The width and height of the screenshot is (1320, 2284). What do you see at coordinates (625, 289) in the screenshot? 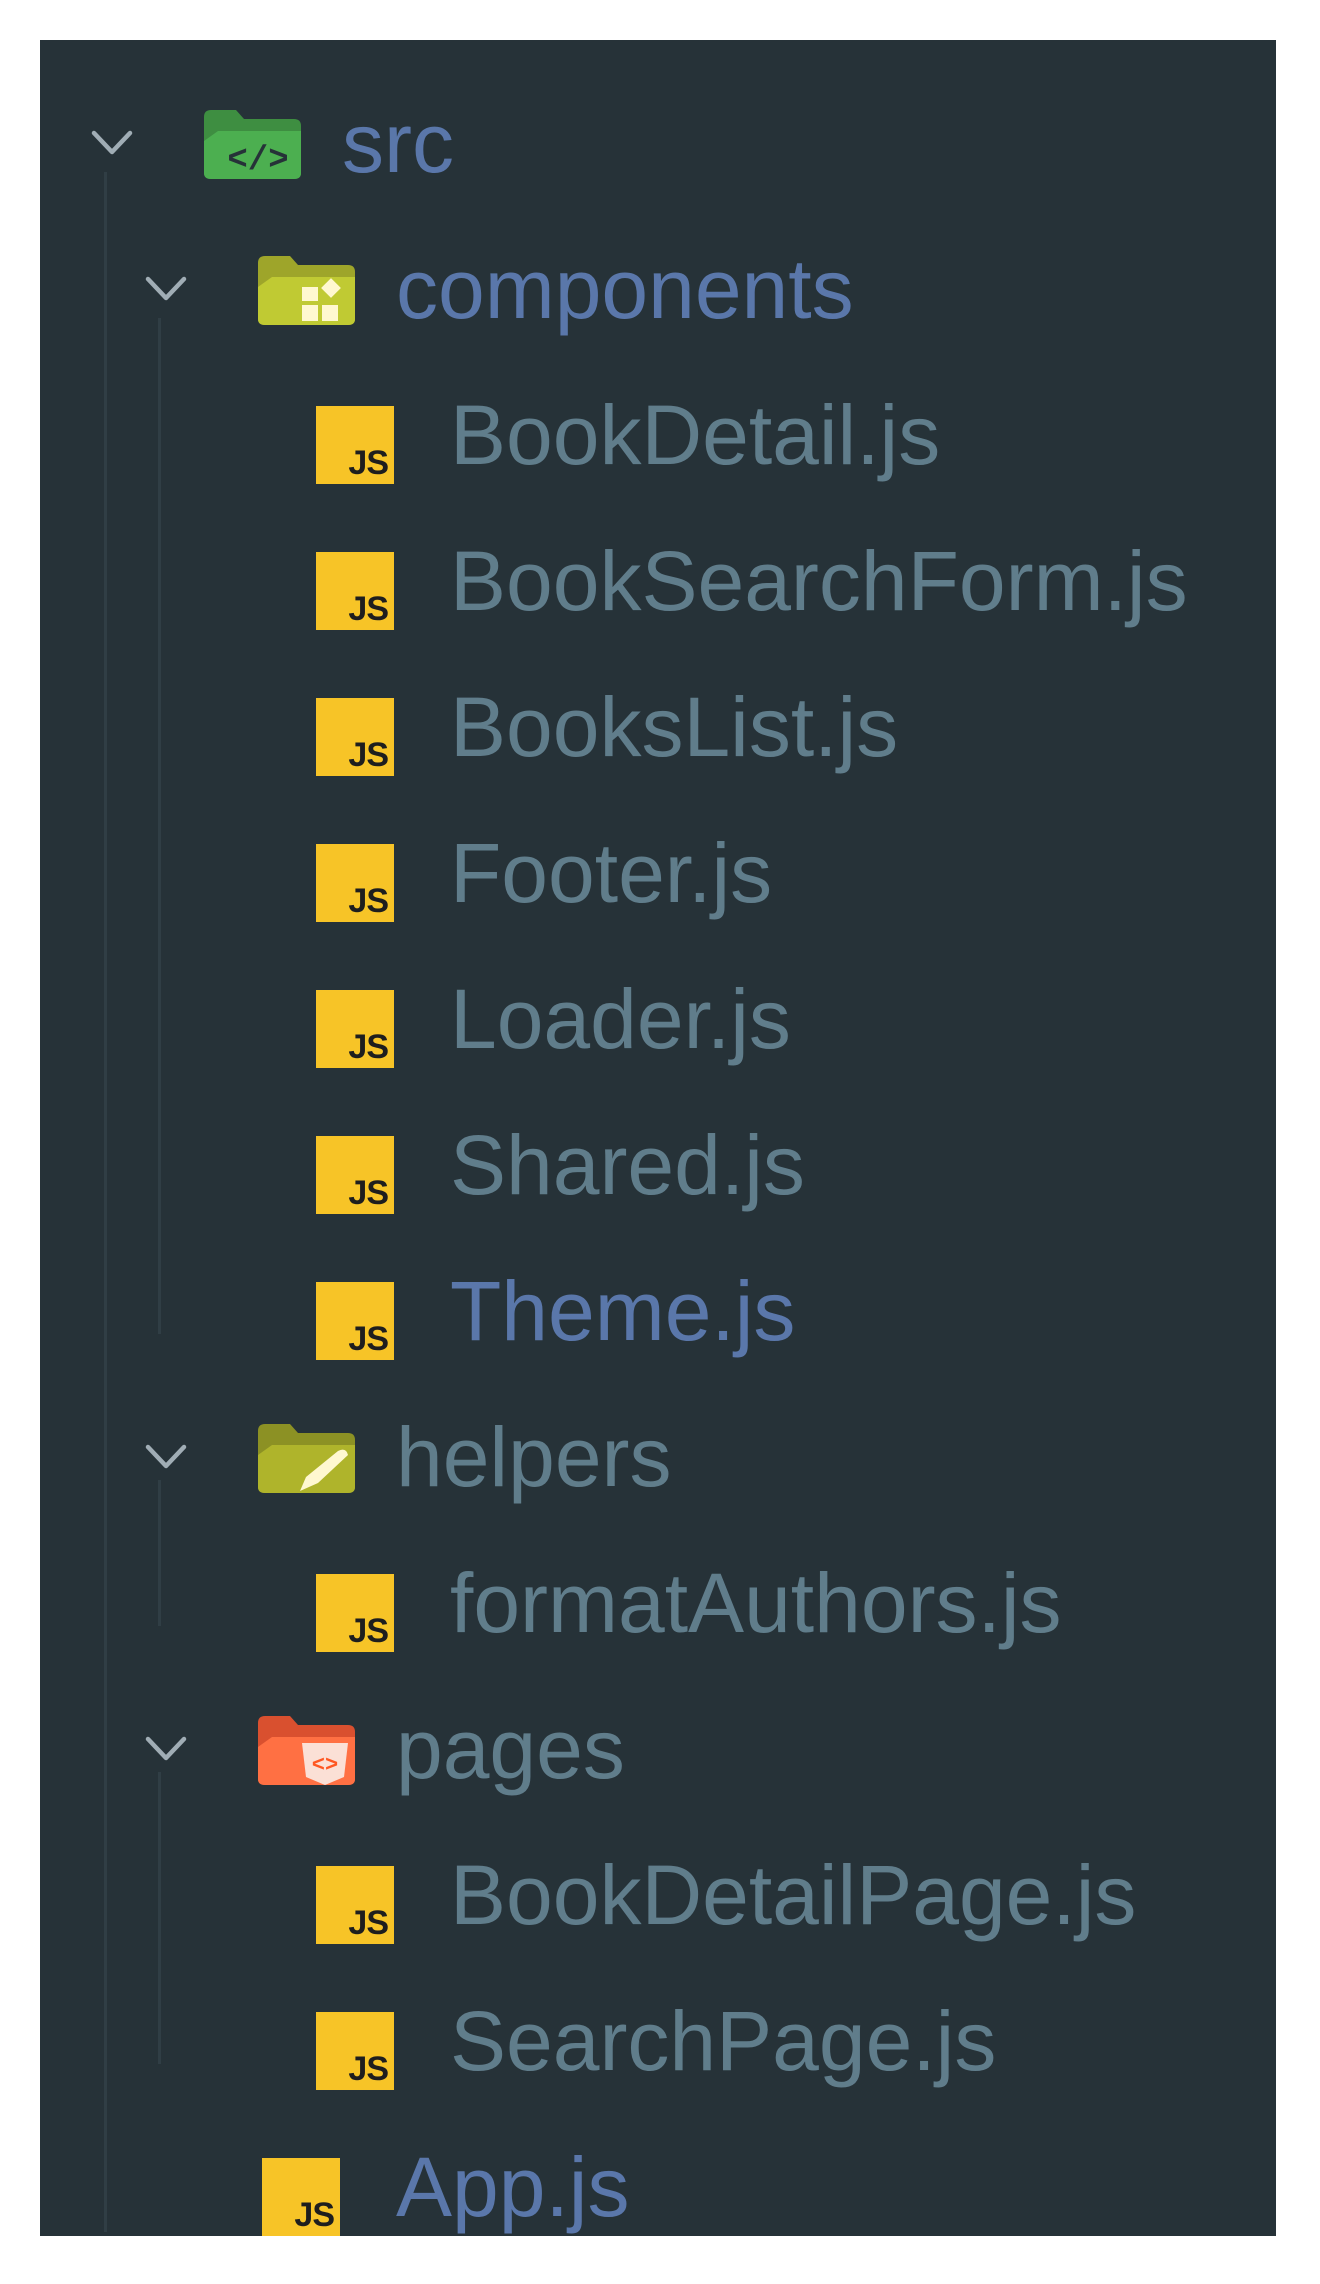
I see `tree-folder-label: components` at bounding box center [625, 289].